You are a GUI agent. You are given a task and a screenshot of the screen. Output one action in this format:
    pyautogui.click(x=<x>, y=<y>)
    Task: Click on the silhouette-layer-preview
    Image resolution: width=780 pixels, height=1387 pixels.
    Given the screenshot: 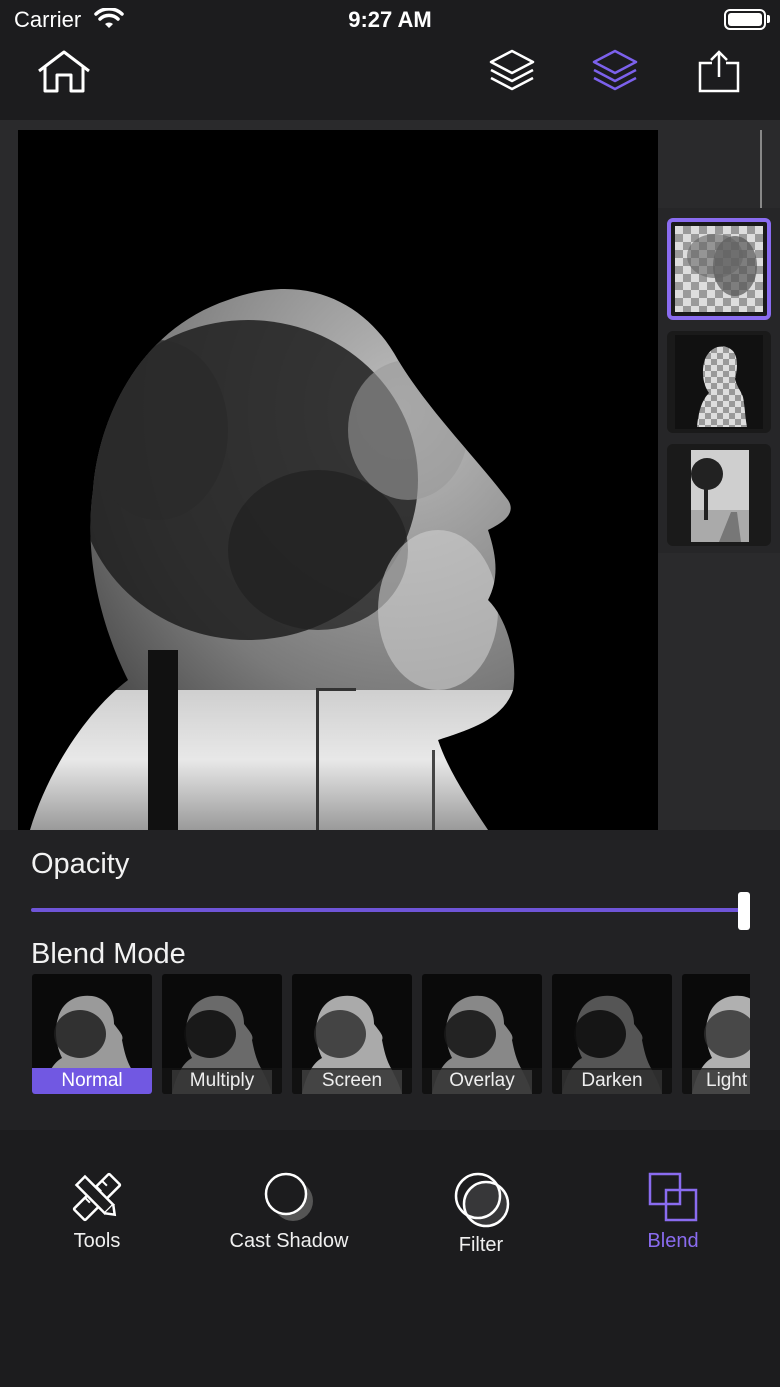 What is the action you would take?
    pyautogui.click(x=719, y=382)
    